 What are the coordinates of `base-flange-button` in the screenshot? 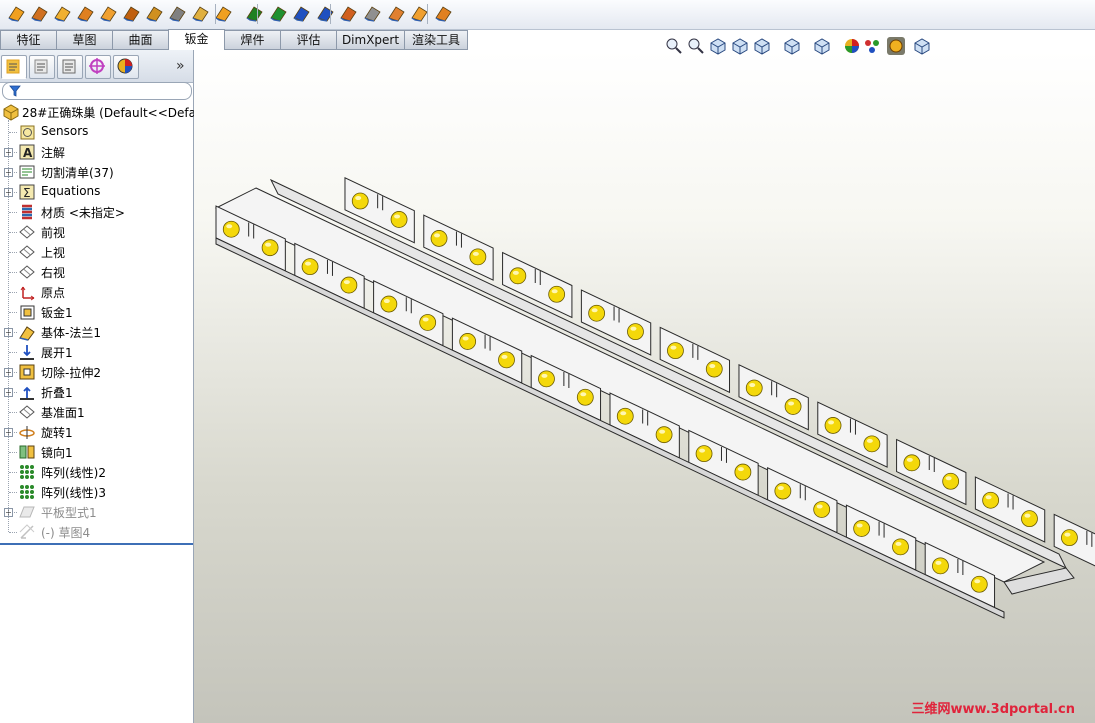 It's located at (16, 13).